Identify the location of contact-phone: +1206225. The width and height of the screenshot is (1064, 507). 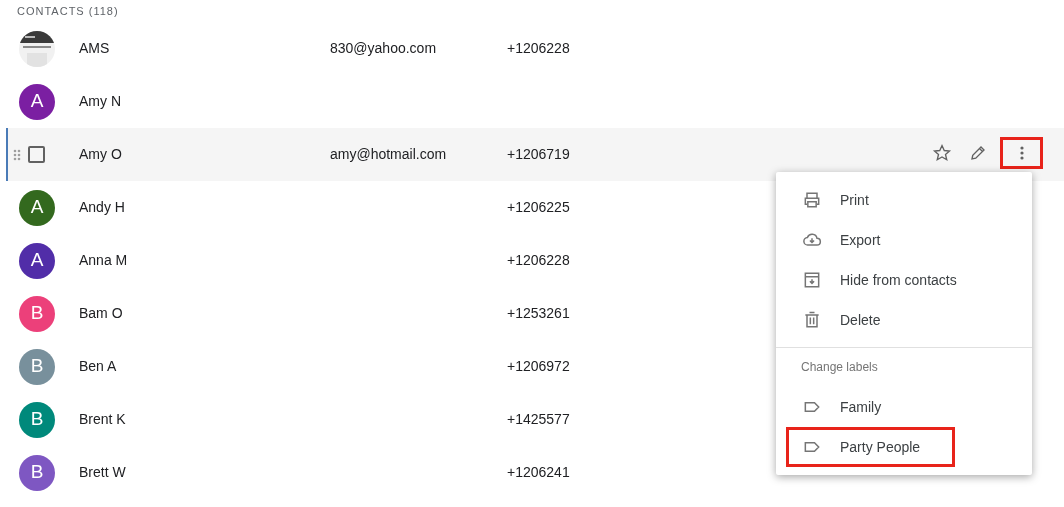
(538, 207).